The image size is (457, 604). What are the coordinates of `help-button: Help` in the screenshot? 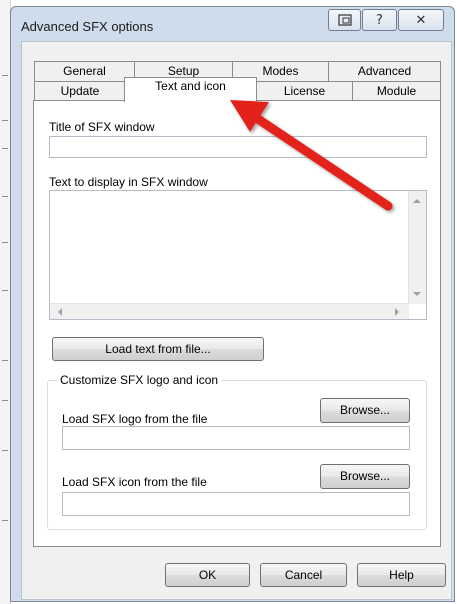 It's located at (401, 575).